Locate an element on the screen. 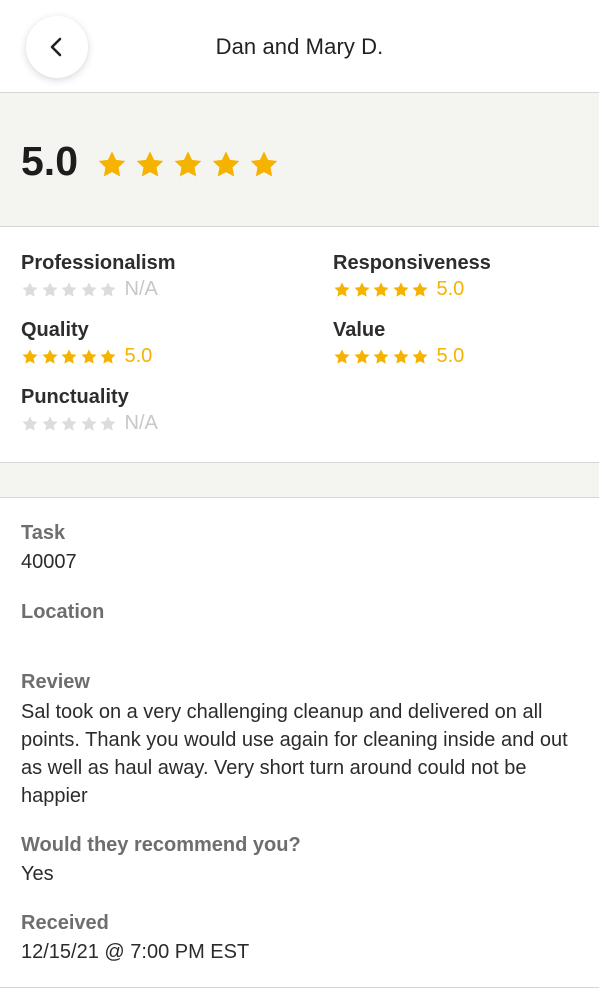  recommend-label: Would they recommend you? is located at coordinates (161, 845).